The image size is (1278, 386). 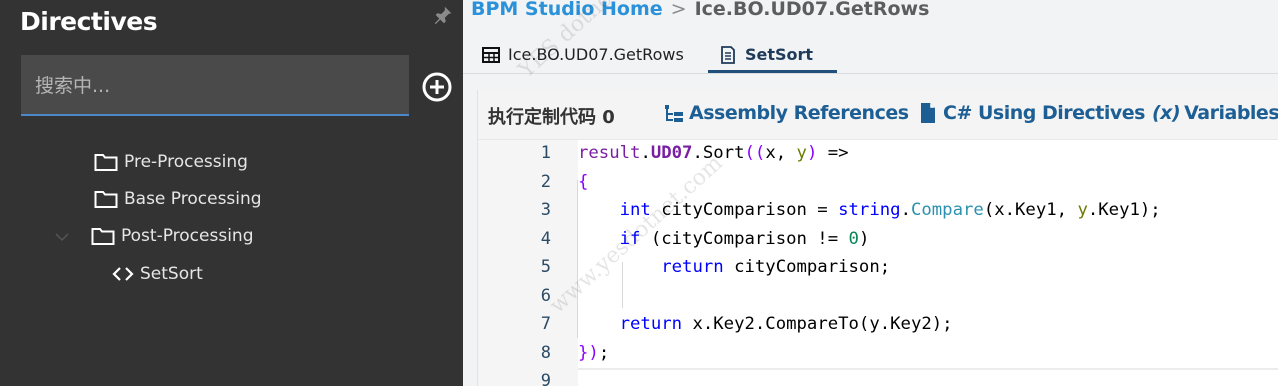 I want to click on tab-getrows: Ice.BO.UD07.GetRows, so click(x=583, y=54).